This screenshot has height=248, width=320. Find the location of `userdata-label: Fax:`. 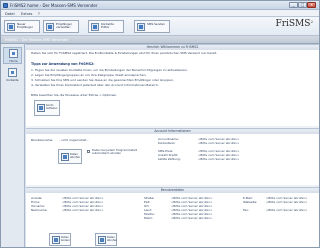

userdata-label: Fax: is located at coordinates (246, 210).